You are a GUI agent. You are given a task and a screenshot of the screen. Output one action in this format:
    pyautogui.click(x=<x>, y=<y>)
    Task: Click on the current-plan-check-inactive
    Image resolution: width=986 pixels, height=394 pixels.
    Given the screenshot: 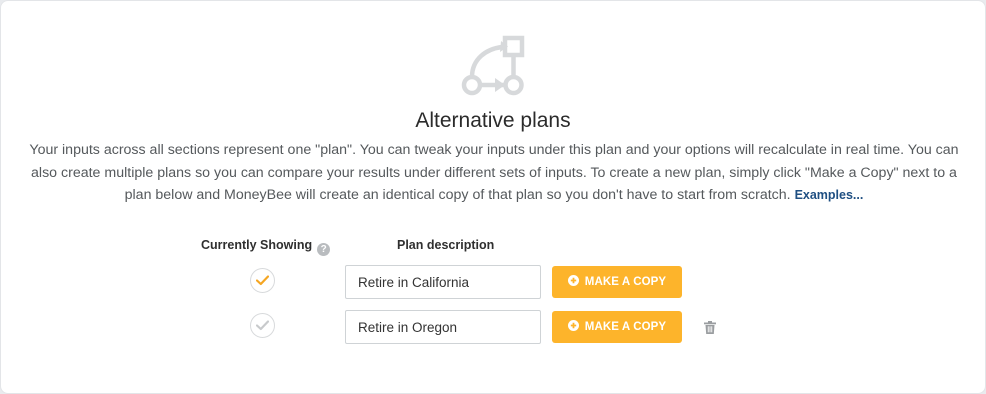 What is the action you would take?
    pyautogui.click(x=262, y=325)
    